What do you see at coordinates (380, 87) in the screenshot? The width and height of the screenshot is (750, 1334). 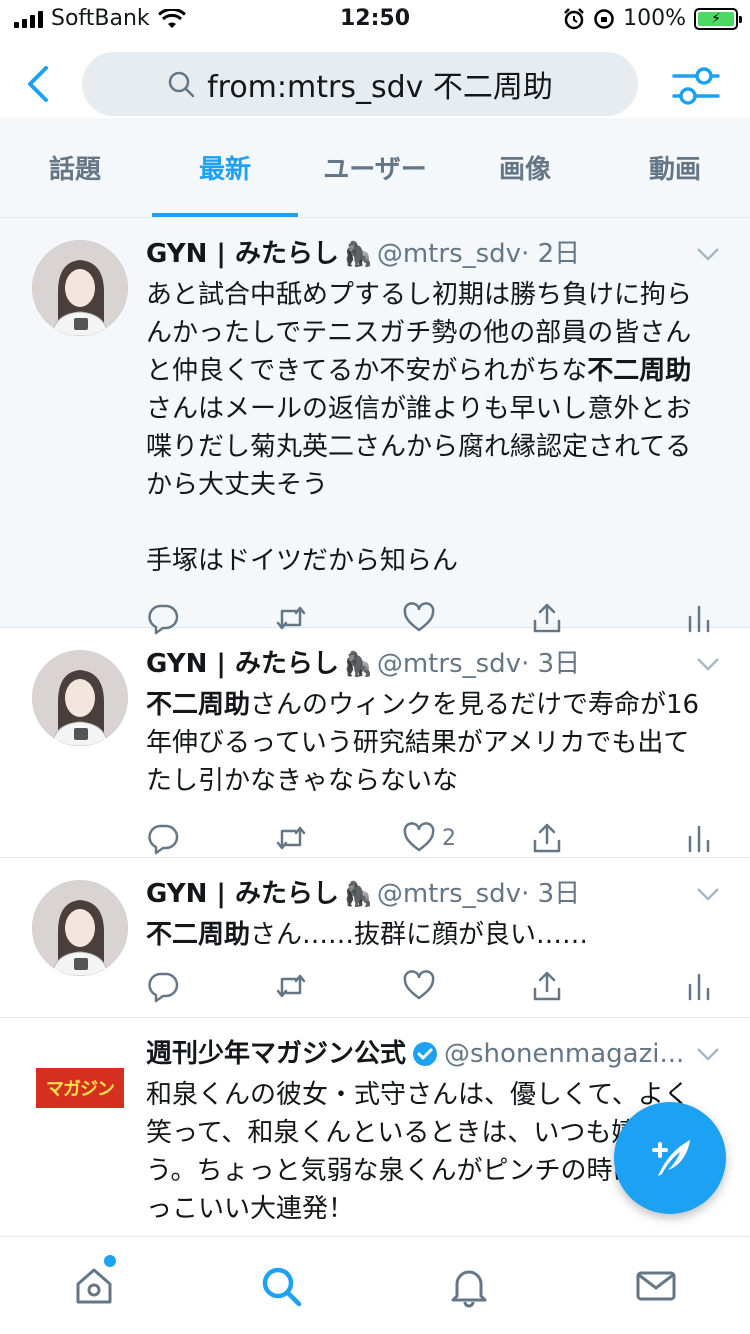 I see `search-query: from:mtrs_sdv 不二周助` at bounding box center [380, 87].